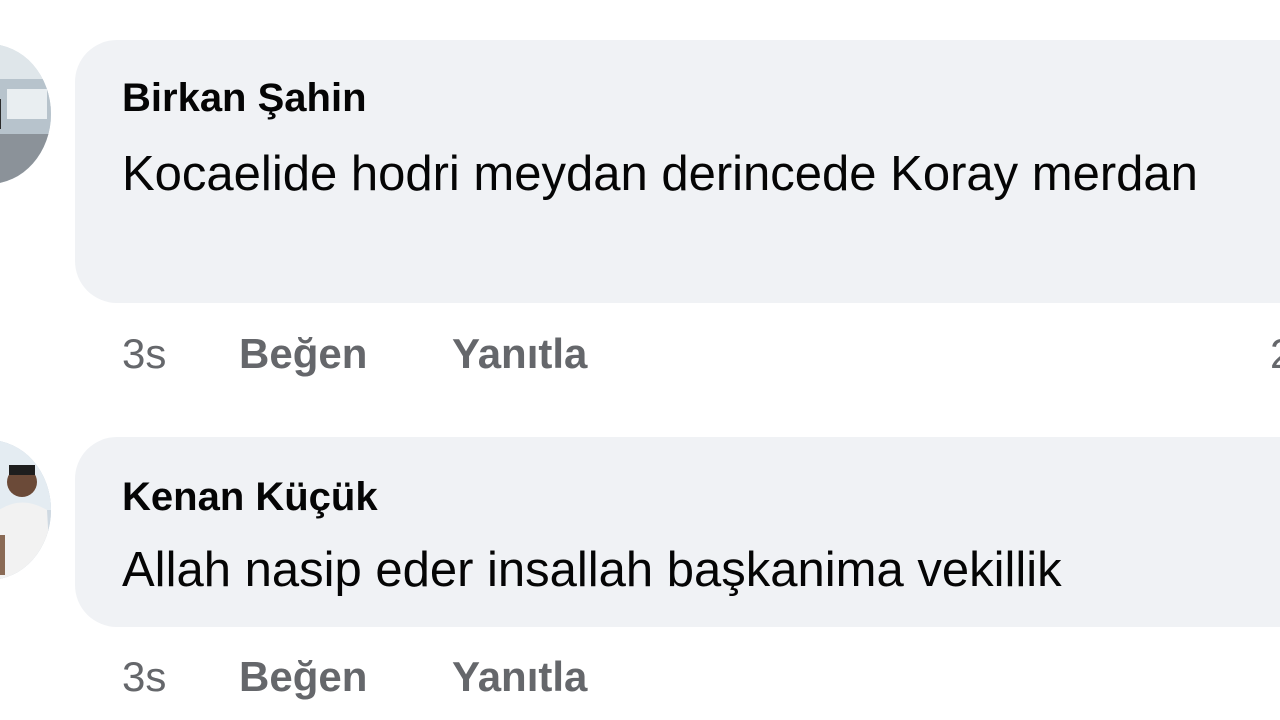 The width and height of the screenshot is (1280, 720). Describe the element at coordinates (1275, 354) in the screenshot. I see `reaction-count: 2` at that location.